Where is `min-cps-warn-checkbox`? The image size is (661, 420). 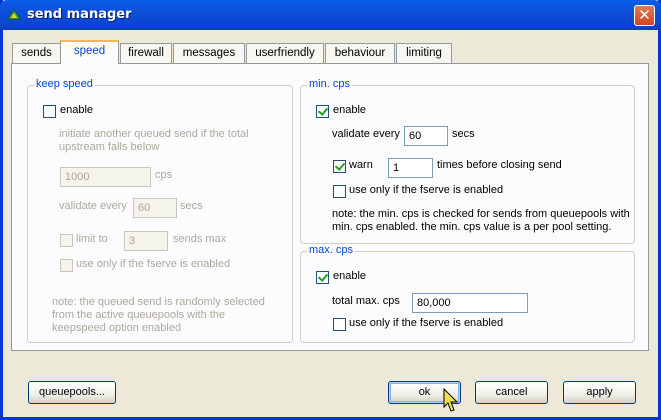
min-cps-warn-checkbox is located at coordinates (339, 166).